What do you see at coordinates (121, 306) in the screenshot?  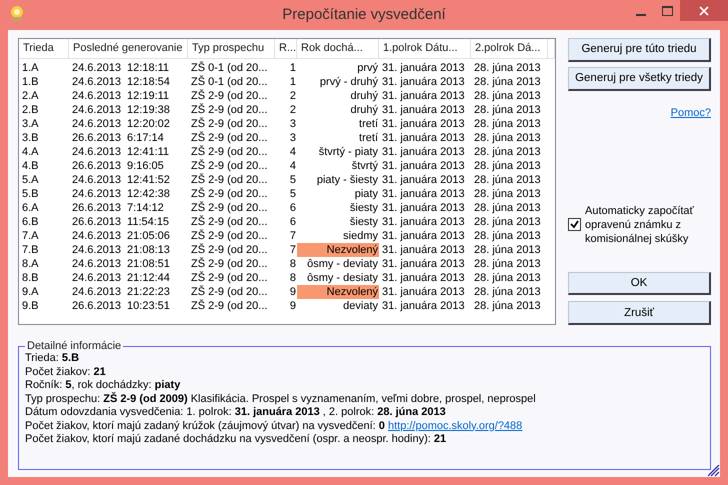 I see `table-cell-text: 26.6.2013 10:23:51` at bounding box center [121, 306].